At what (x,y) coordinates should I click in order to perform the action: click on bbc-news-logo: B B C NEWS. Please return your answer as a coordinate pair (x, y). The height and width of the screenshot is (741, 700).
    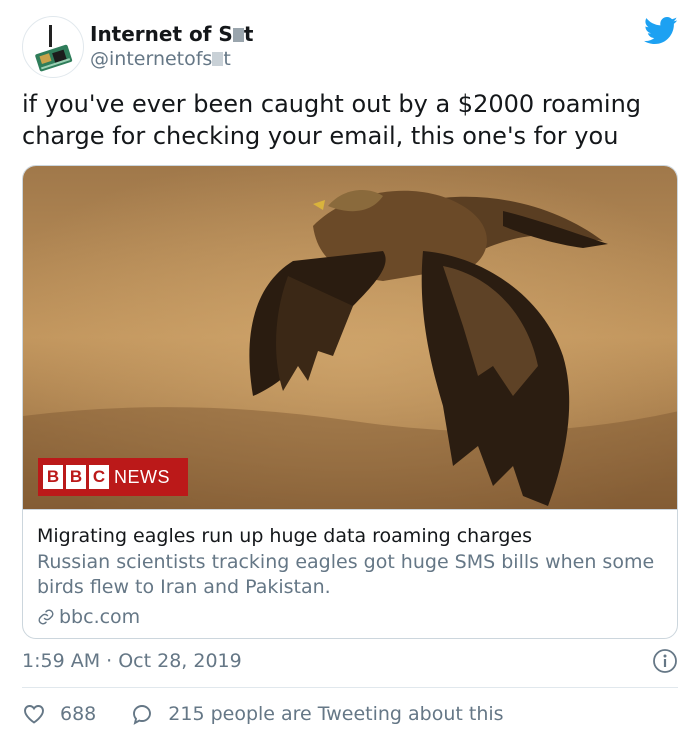
    Looking at the image, I should click on (113, 477).